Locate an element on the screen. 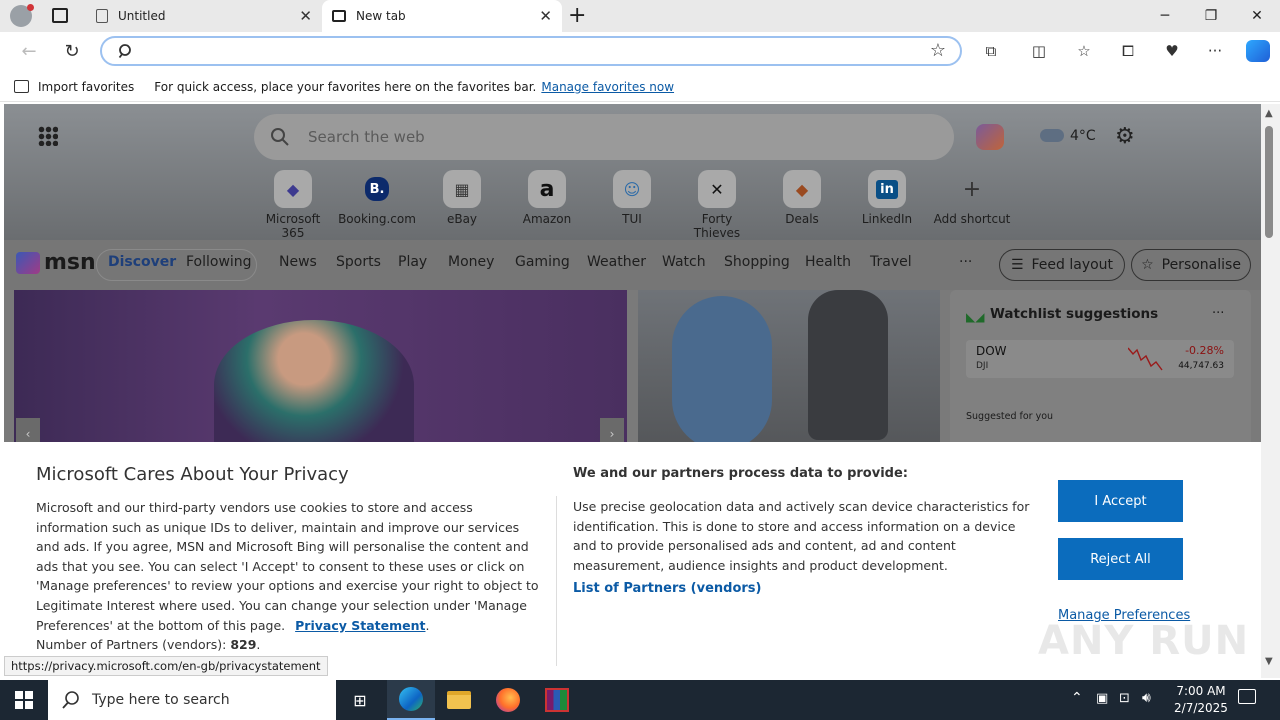  new-tab-button: + is located at coordinates (577, 15).